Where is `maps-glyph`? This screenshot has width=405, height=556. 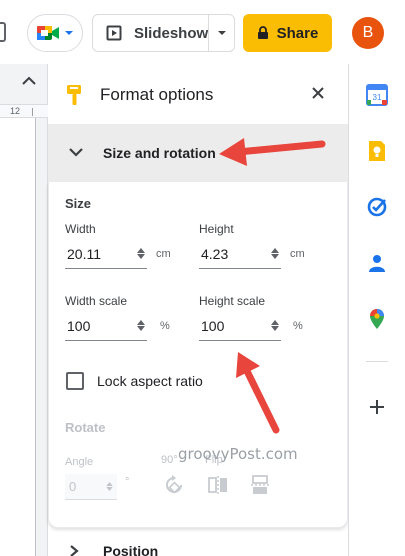 maps-glyph is located at coordinates (377, 319).